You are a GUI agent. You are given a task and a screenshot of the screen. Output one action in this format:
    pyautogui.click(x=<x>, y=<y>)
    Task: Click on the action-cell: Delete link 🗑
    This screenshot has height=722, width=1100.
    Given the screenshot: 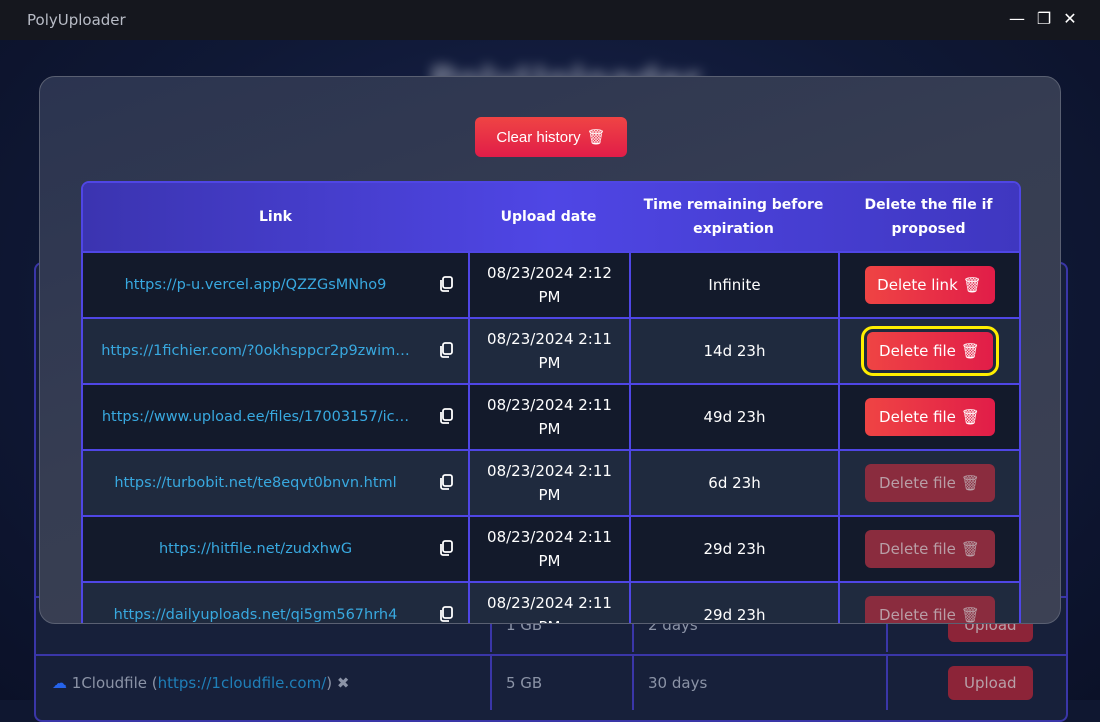 What is the action you would take?
    pyautogui.click(x=928, y=285)
    